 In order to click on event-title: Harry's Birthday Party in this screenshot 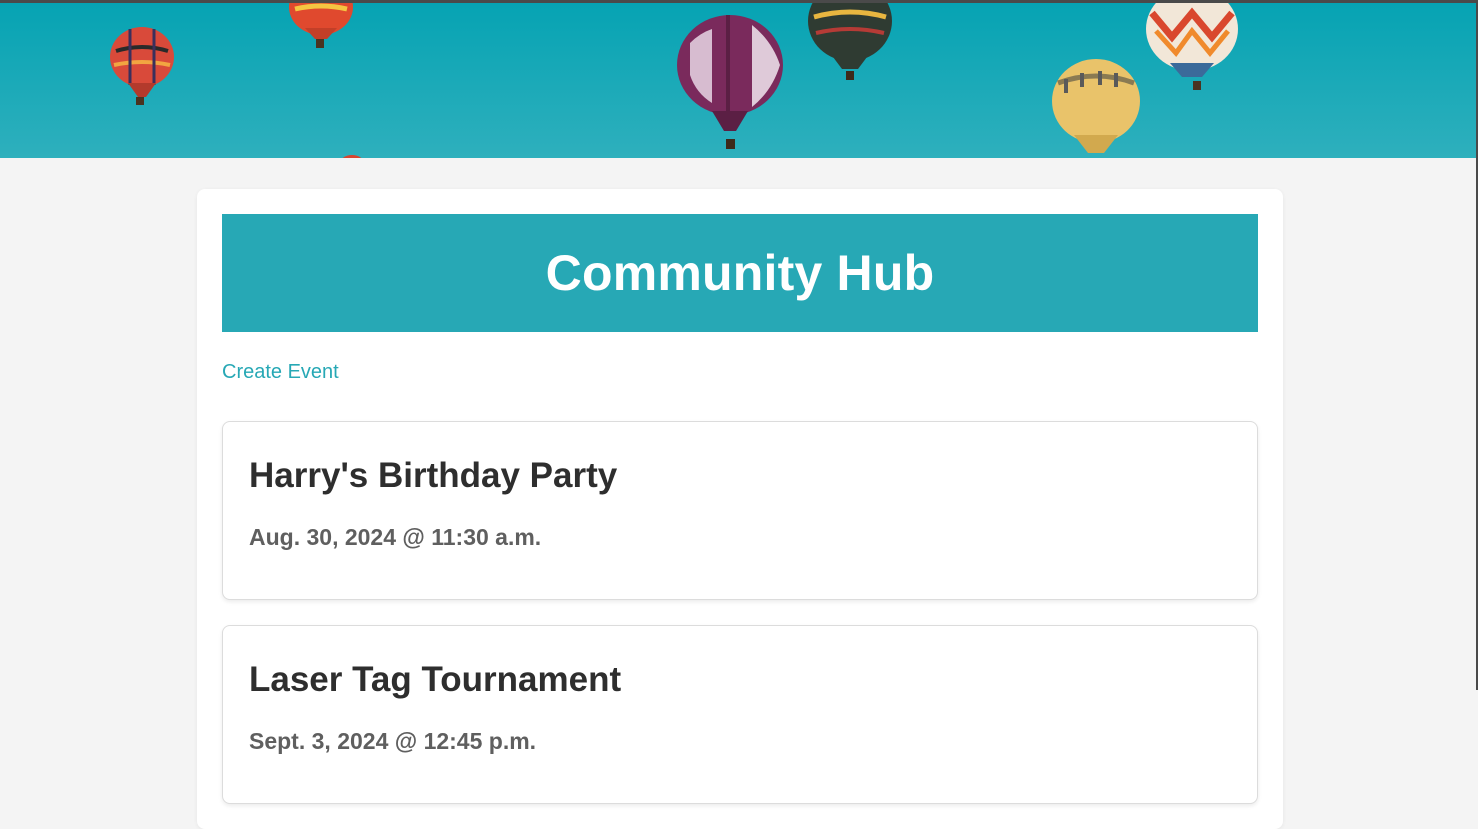, I will do `click(433, 475)`.